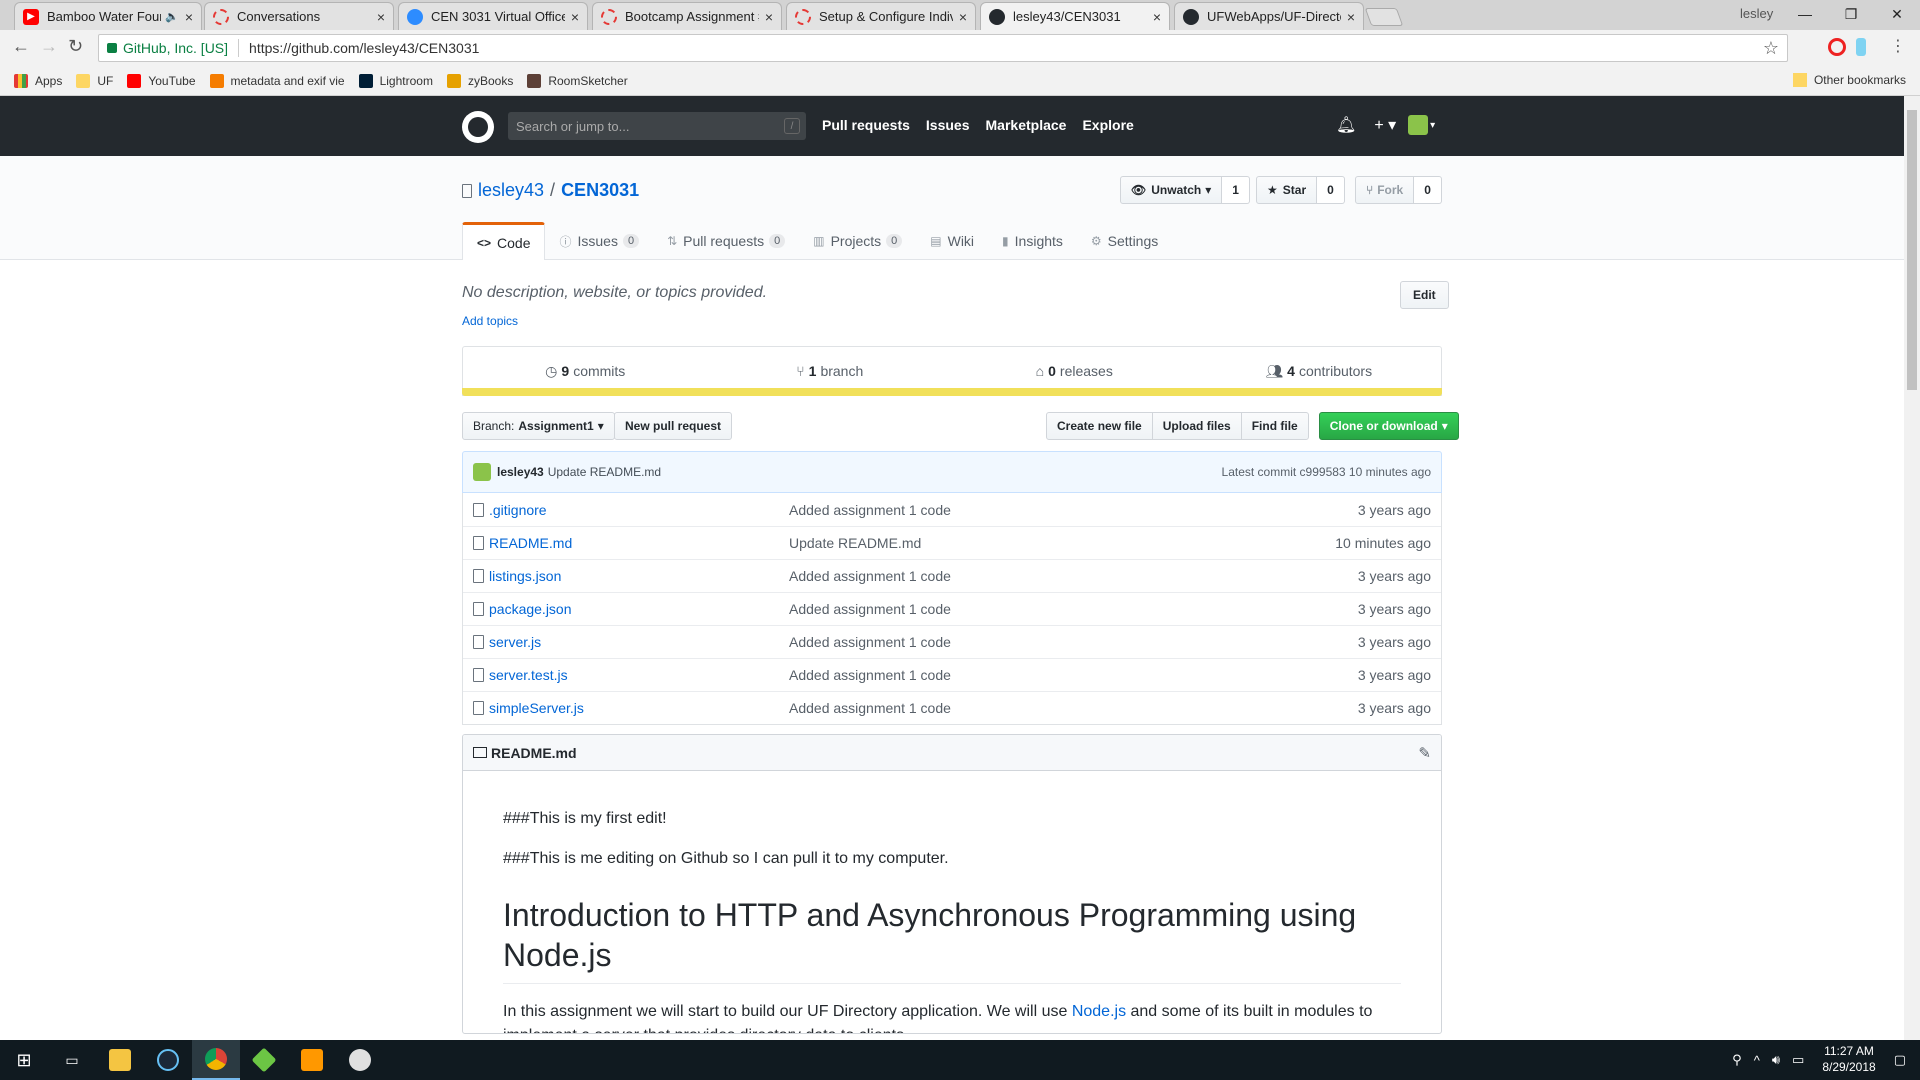  What do you see at coordinates (1898, 46) in the screenshot?
I see `menu-icon: ⋮` at bounding box center [1898, 46].